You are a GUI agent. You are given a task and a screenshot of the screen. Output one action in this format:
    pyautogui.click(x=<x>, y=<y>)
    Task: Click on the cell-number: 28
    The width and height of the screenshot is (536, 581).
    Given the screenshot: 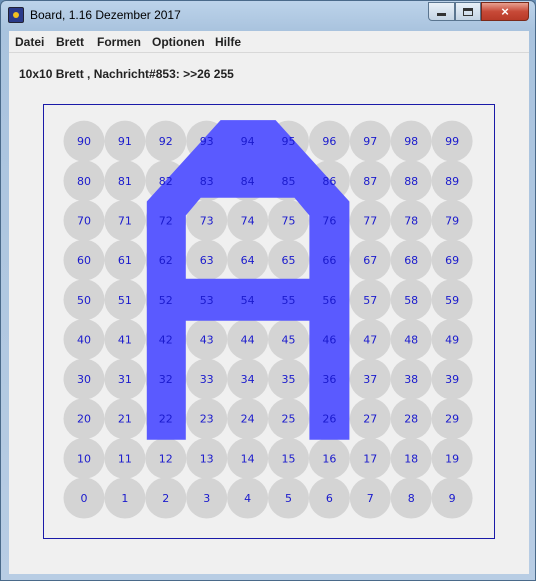 What is the action you would take?
    pyautogui.click(x=411, y=419)
    